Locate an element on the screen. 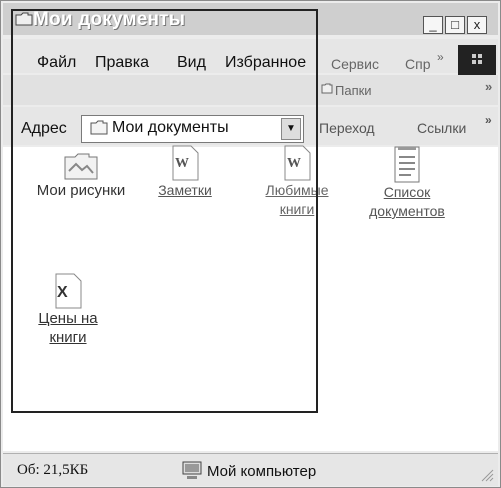 The height and width of the screenshot is (488, 501). file-label: Список документов is located at coordinates (407, 201).